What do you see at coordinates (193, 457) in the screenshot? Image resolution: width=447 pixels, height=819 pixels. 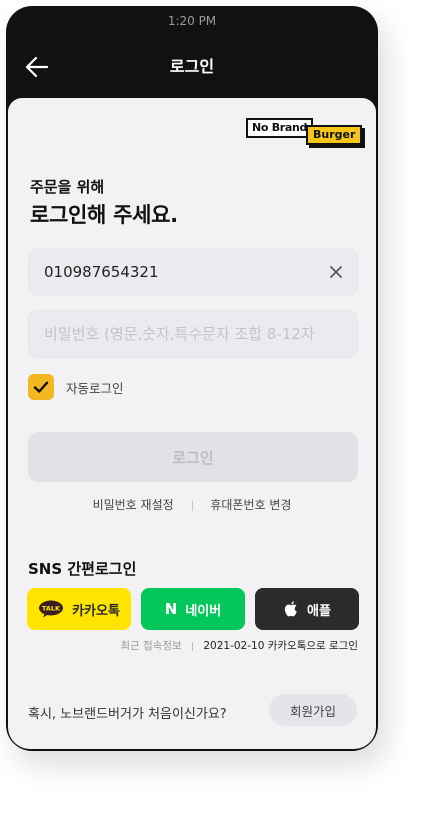 I see `login-button: 로그인` at bounding box center [193, 457].